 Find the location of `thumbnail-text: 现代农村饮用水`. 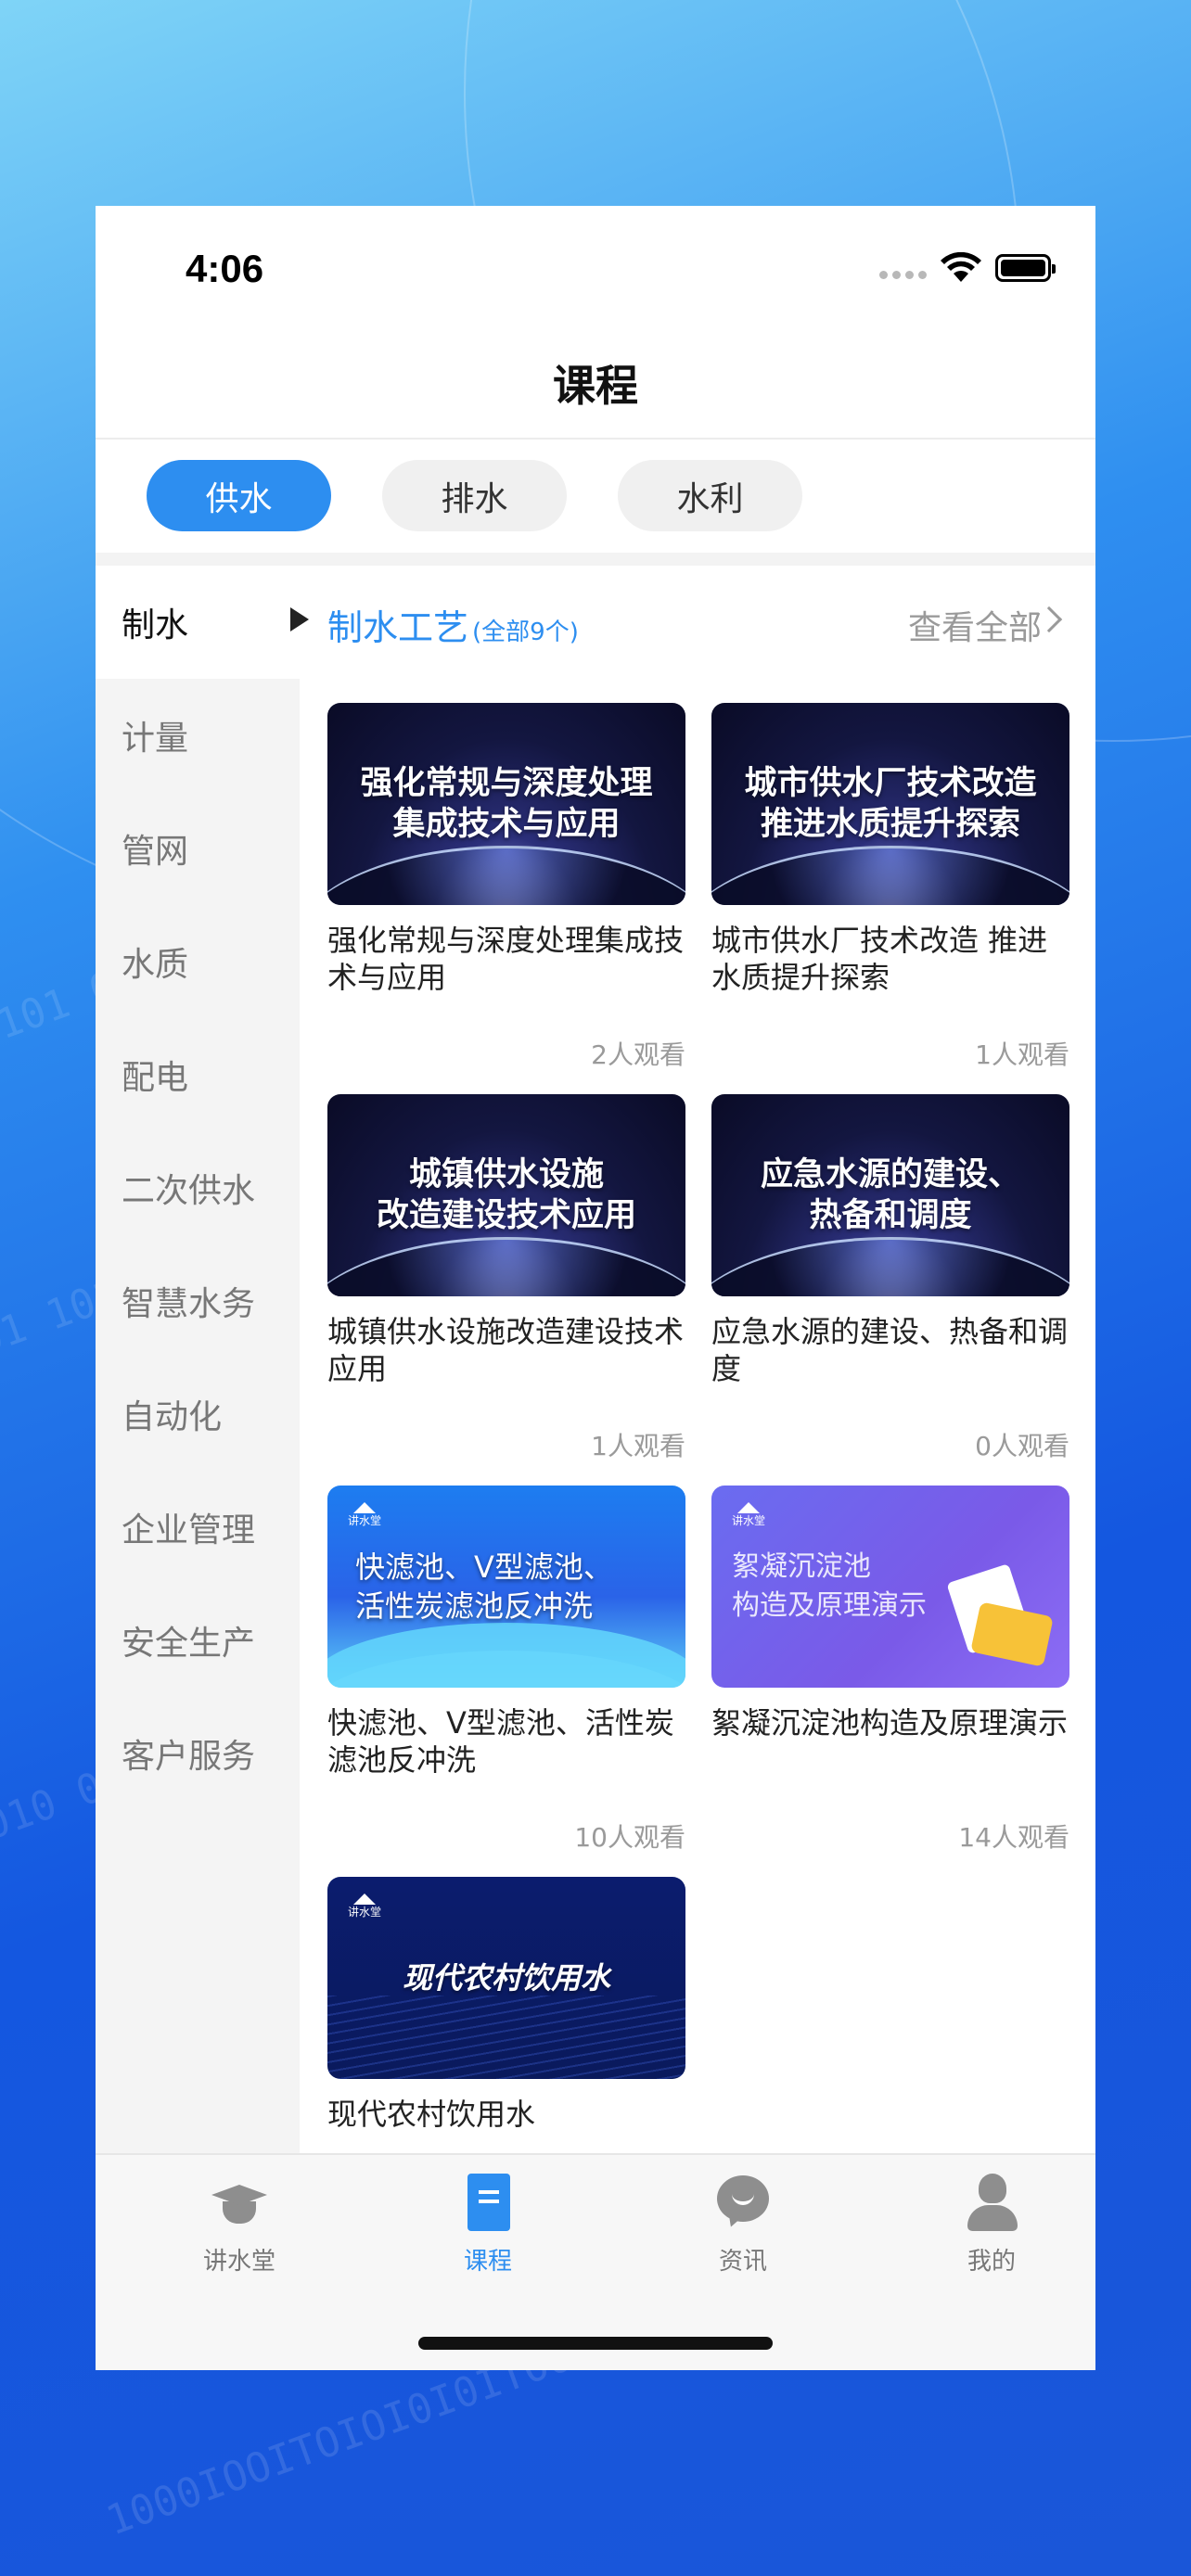

thumbnail-text: 现代农村饮用水 is located at coordinates (506, 1978).